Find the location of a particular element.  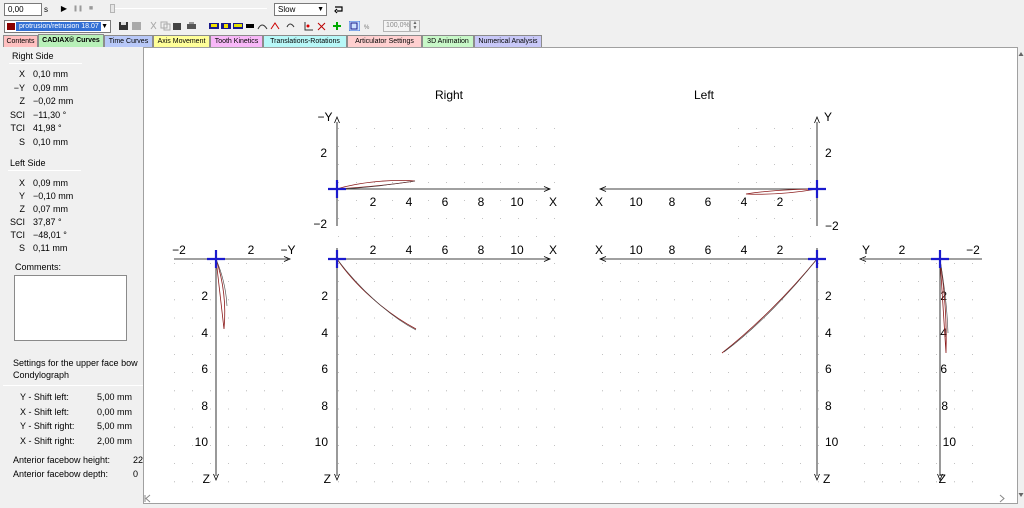

left-side-row: SCI 37,87 ° is located at coordinates (71, 223).